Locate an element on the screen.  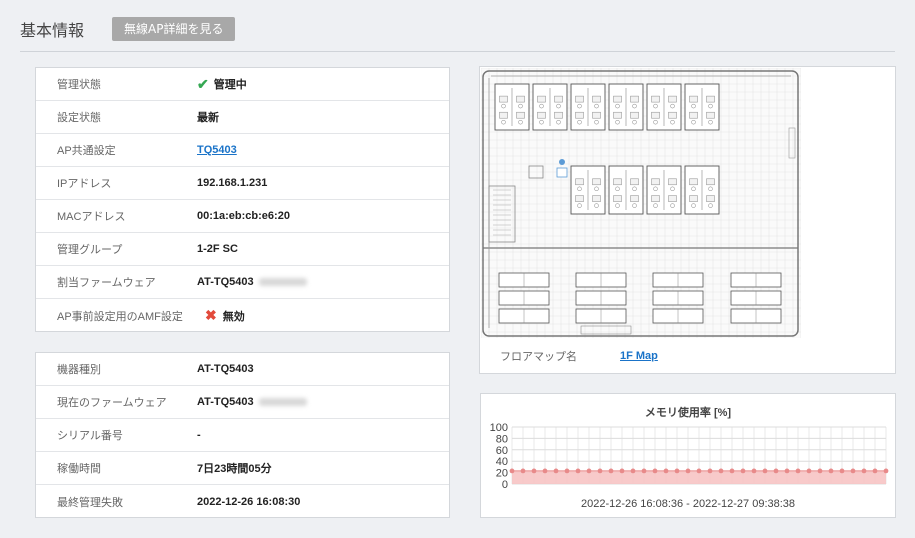
info-row-mac: MACアドレス 00:1a:eb:cb:e6:20 is located at coordinates (242, 216).